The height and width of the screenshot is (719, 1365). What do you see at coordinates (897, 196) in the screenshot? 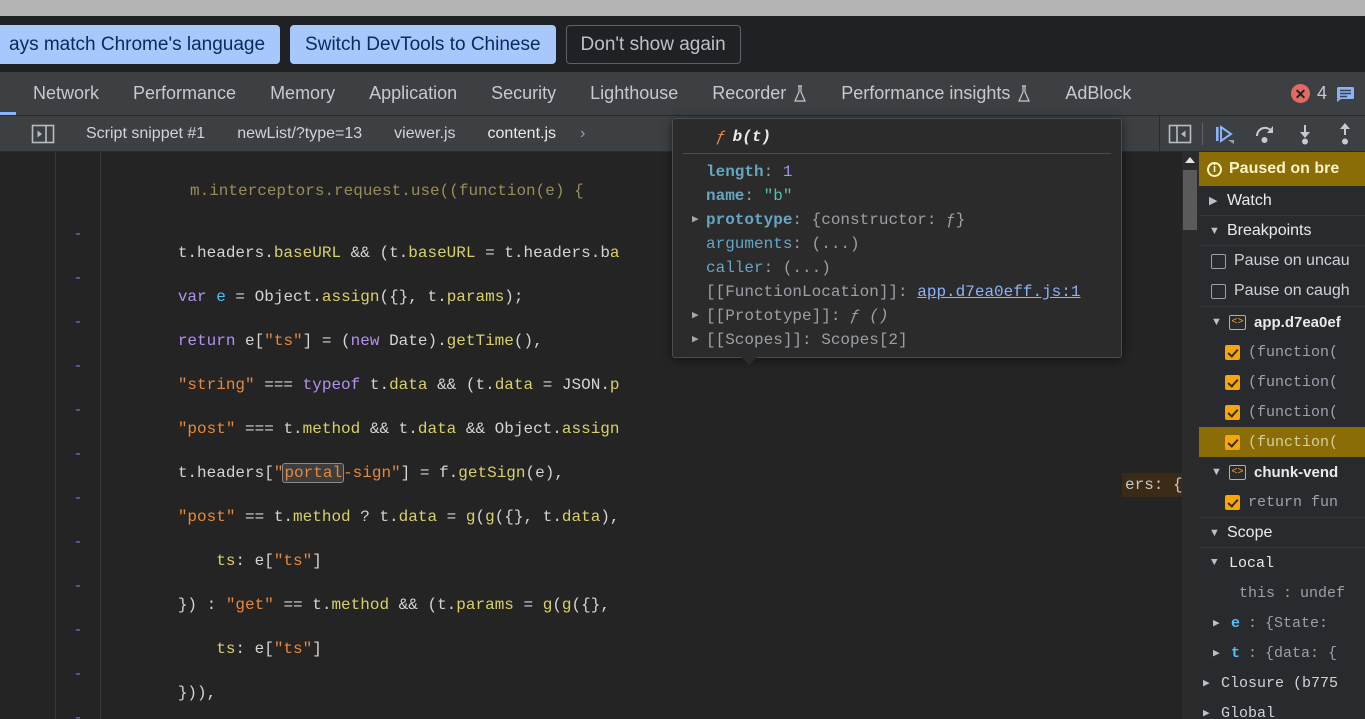
I see `property-row: name: "b"` at bounding box center [897, 196].